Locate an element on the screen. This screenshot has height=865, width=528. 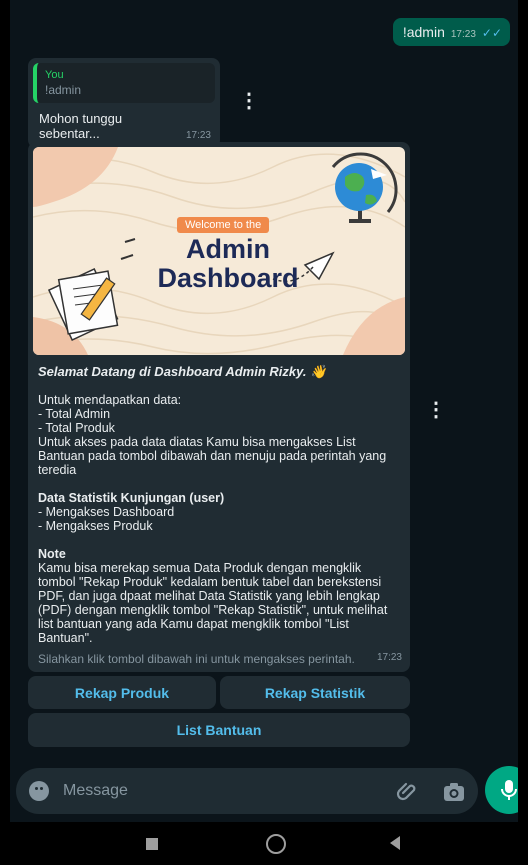
intro-item-2: - Total Produk is located at coordinates (76, 428).